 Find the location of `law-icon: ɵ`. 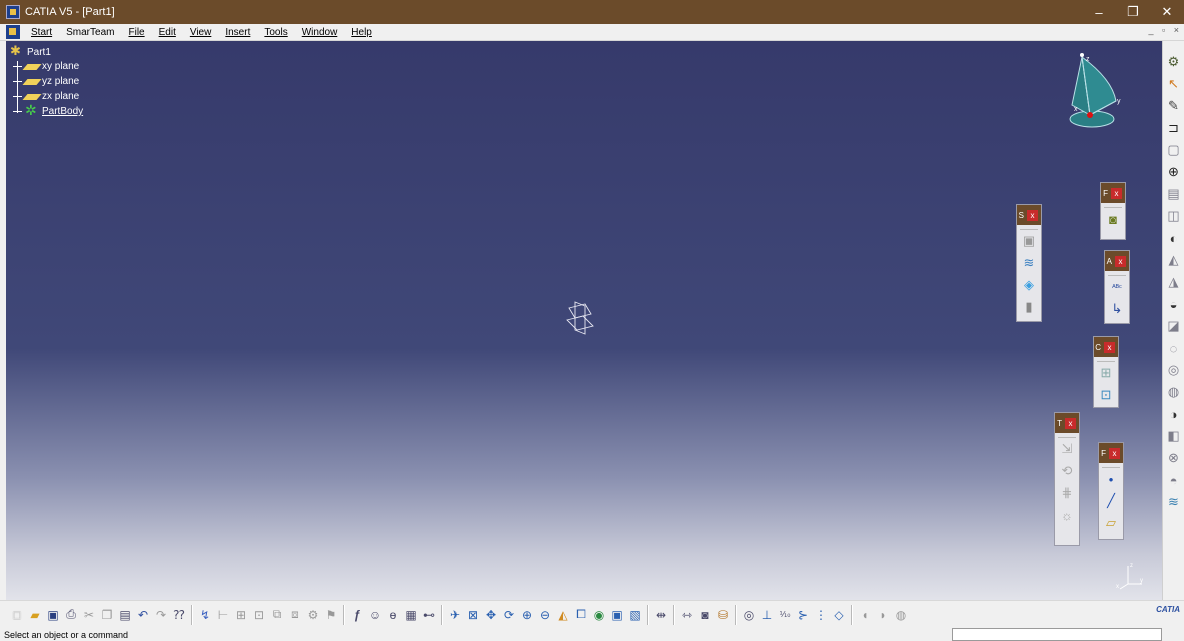

law-icon: ɵ is located at coordinates (393, 615).